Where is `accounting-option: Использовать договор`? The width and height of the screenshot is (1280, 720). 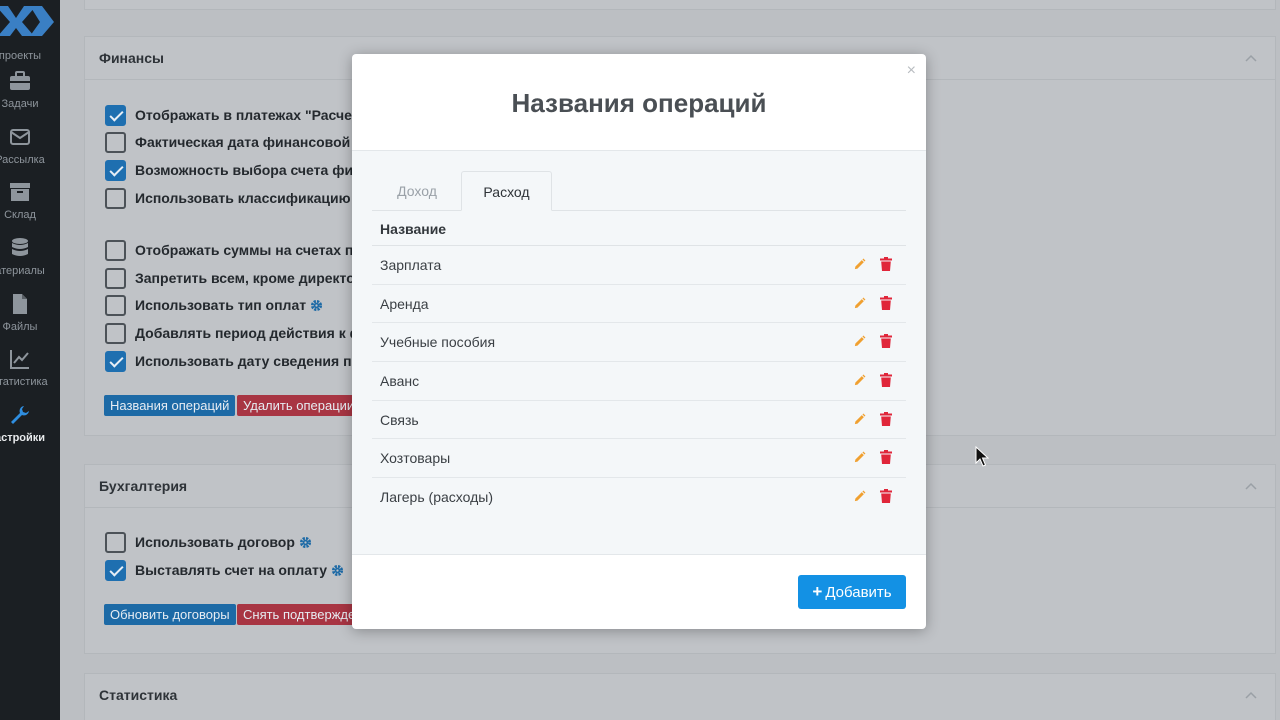 accounting-option: Использовать договор is located at coordinates (208, 542).